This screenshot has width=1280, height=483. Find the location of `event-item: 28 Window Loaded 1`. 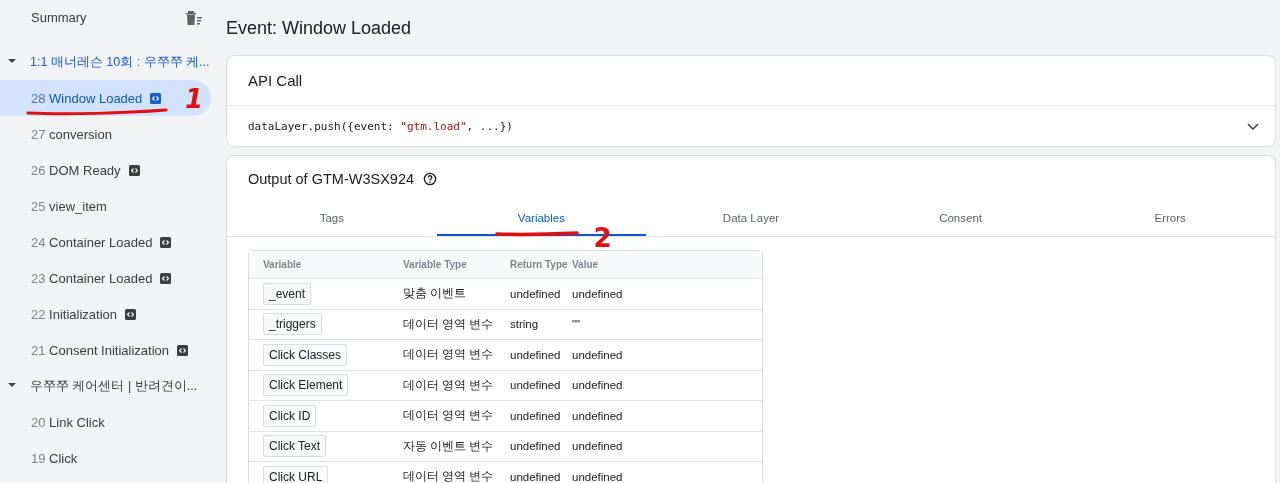

event-item: 28 Window Loaded 1 is located at coordinates (105, 98).